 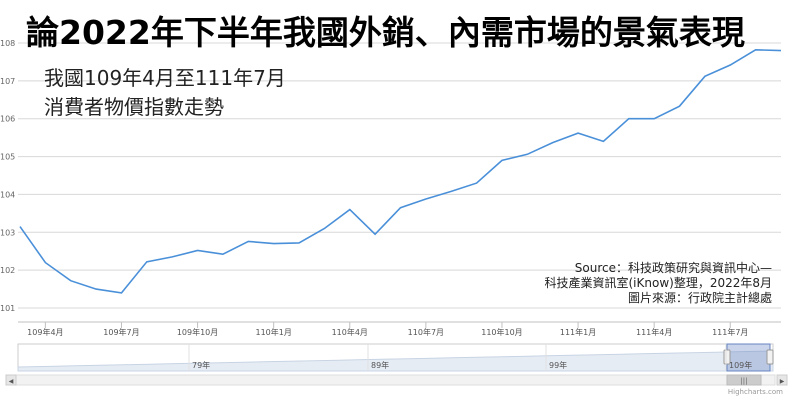 What do you see at coordinates (770, 357) in the screenshot?
I see `navigator-handle` at bounding box center [770, 357].